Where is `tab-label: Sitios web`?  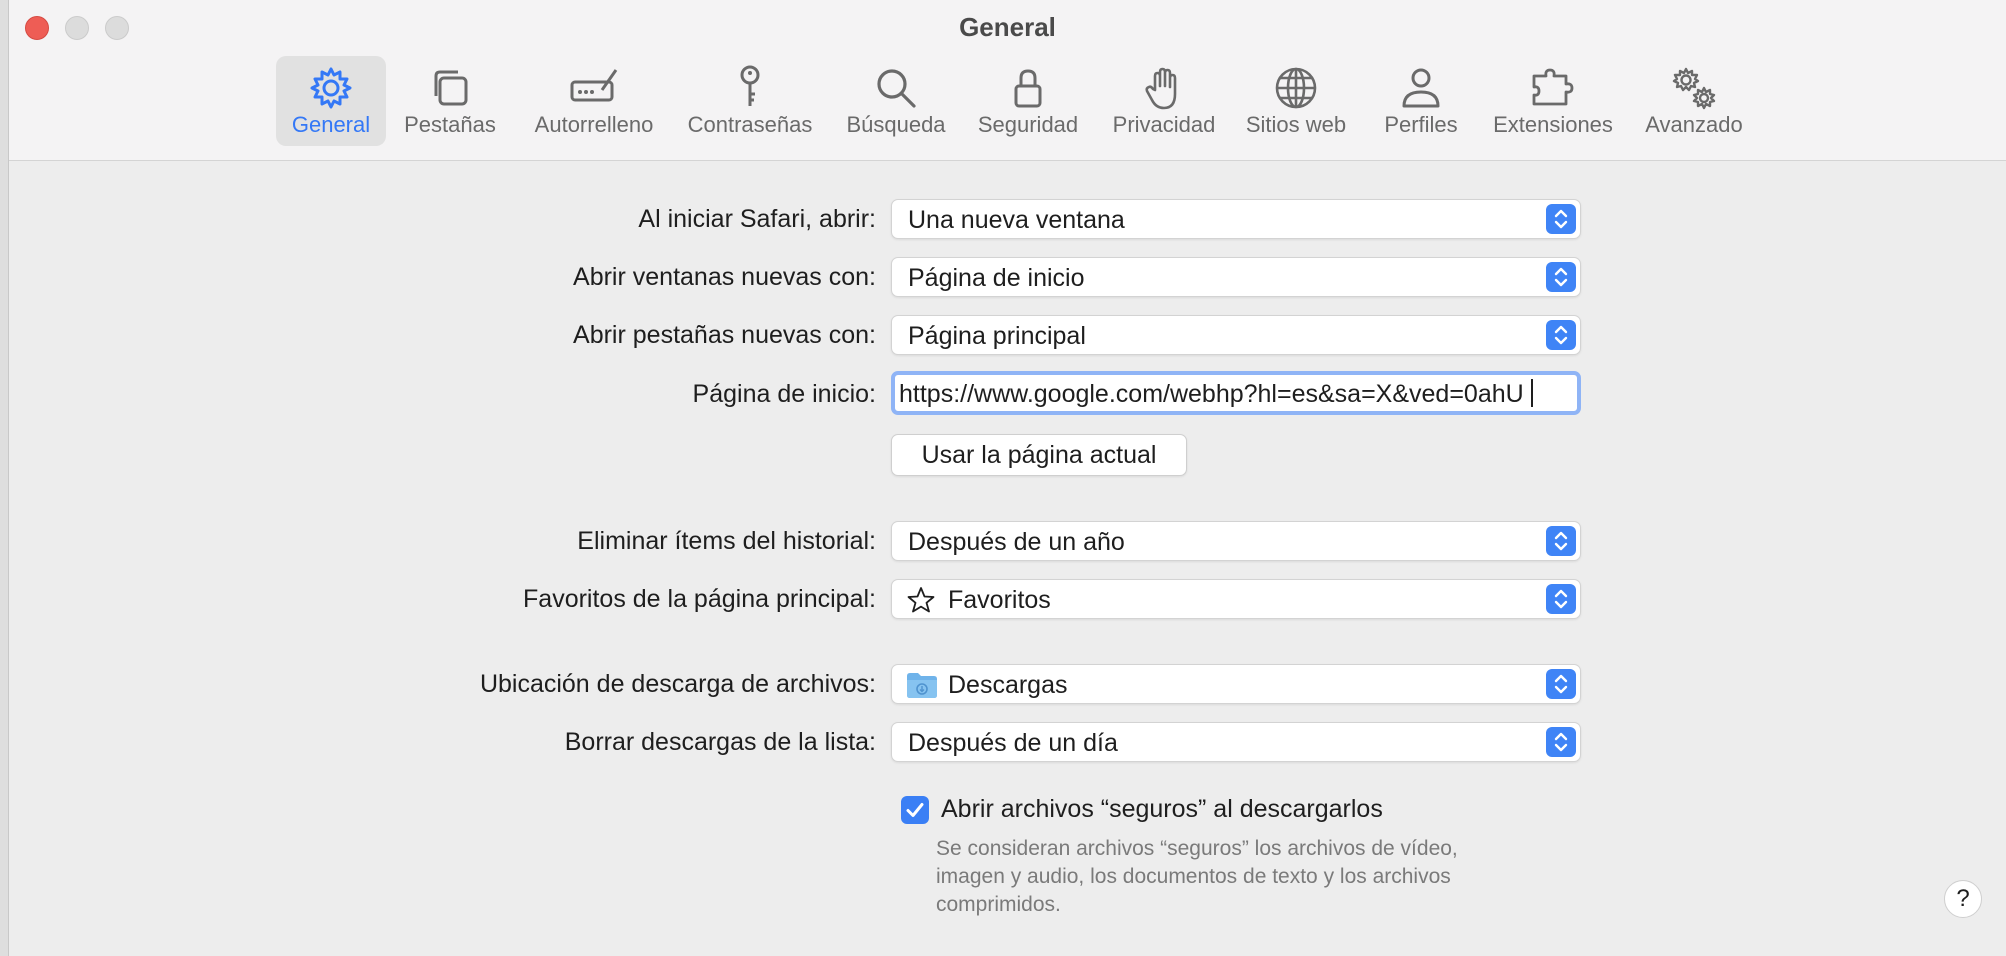 tab-label: Sitios web is located at coordinates (1296, 124).